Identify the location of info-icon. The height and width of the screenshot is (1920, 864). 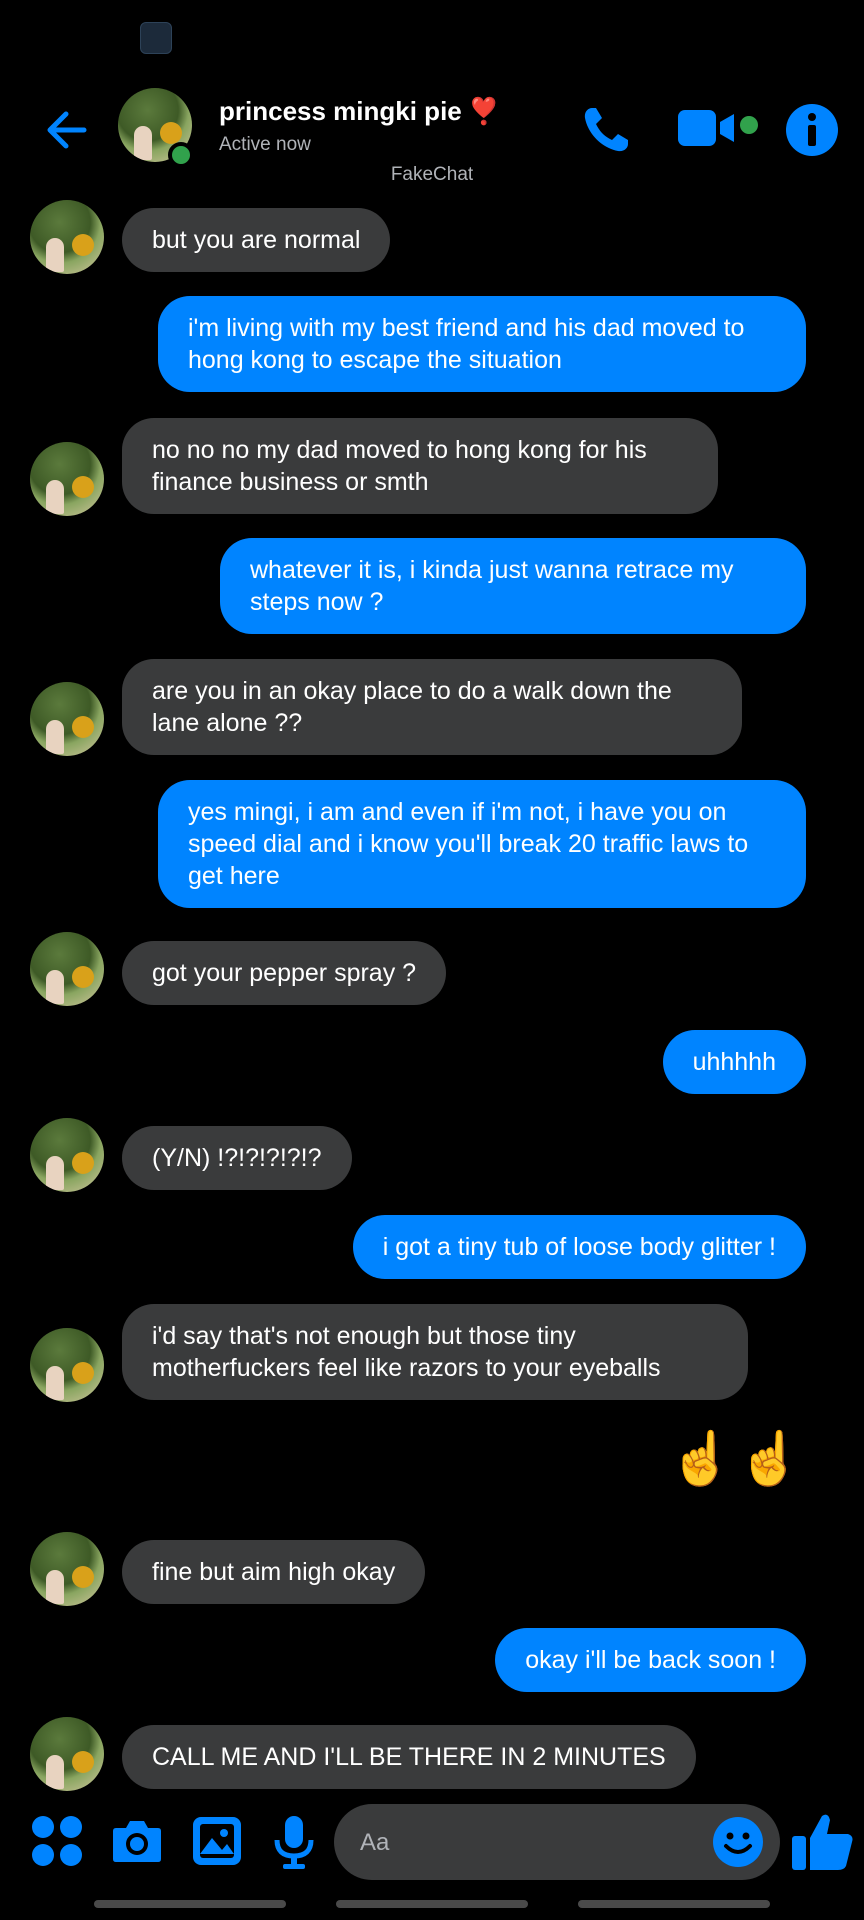
(812, 130).